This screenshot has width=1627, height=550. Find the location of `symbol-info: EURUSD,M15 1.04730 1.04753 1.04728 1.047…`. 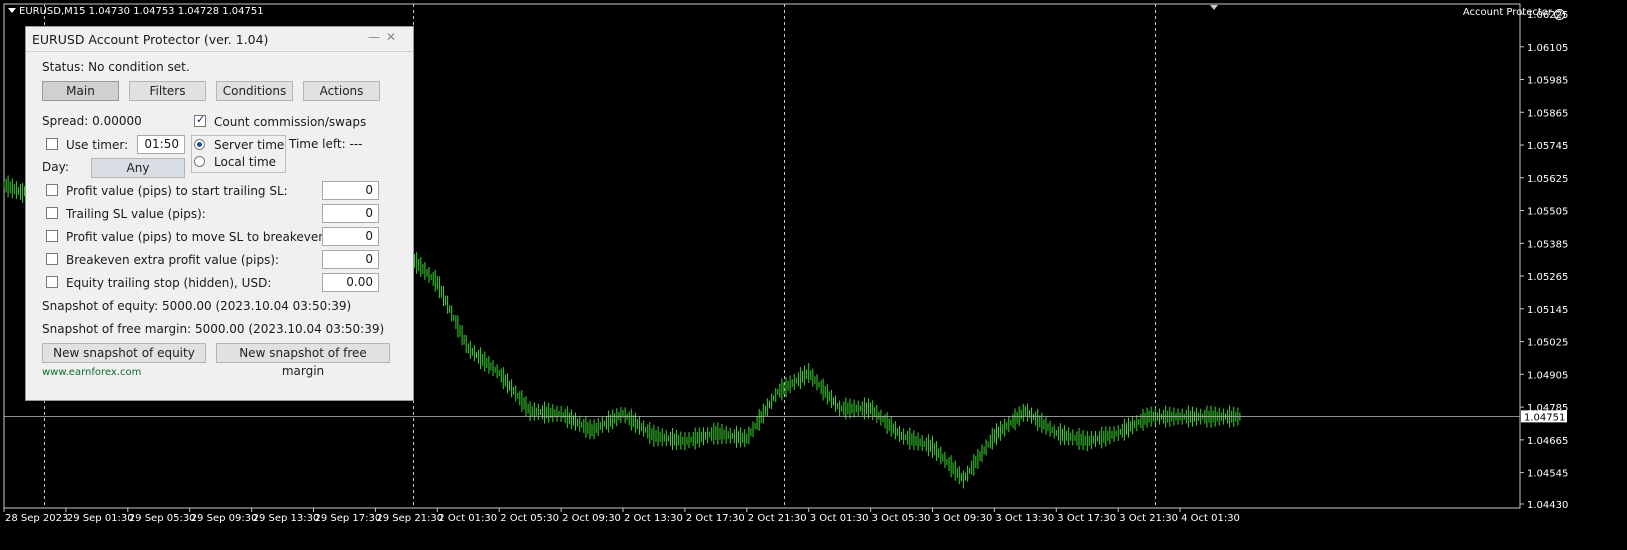

symbol-info: EURUSD,M15 1.04730 1.04753 1.04728 1.047… is located at coordinates (141, 11).